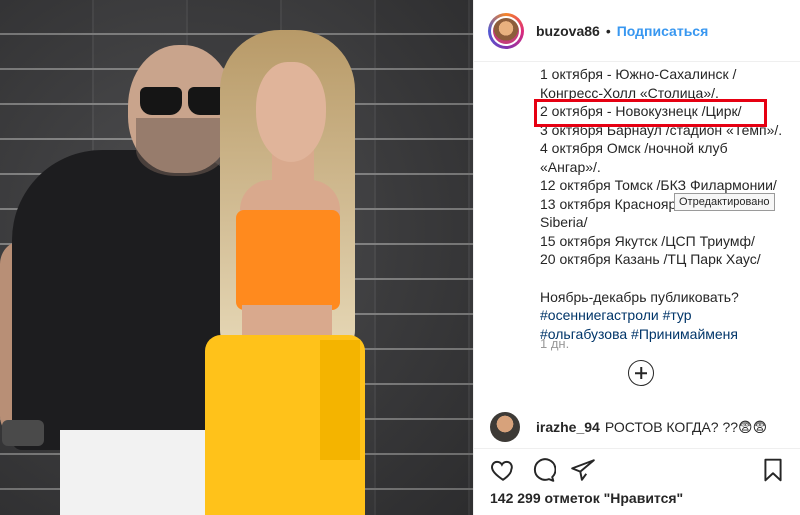 The image size is (800, 515). Describe the element at coordinates (677, 315) in the screenshot. I see `hashtag-link: #тур` at that location.